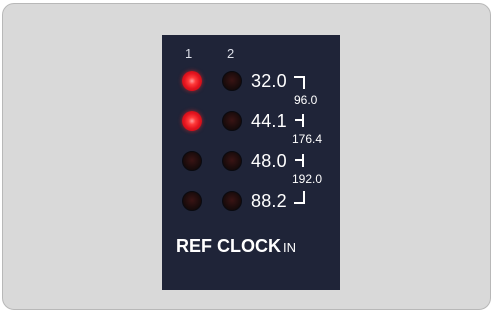 The height and width of the screenshot is (314, 494). Describe the element at coordinates (228, 246) in the screenshot. I see `title-main: REF CLOCK` at that location.